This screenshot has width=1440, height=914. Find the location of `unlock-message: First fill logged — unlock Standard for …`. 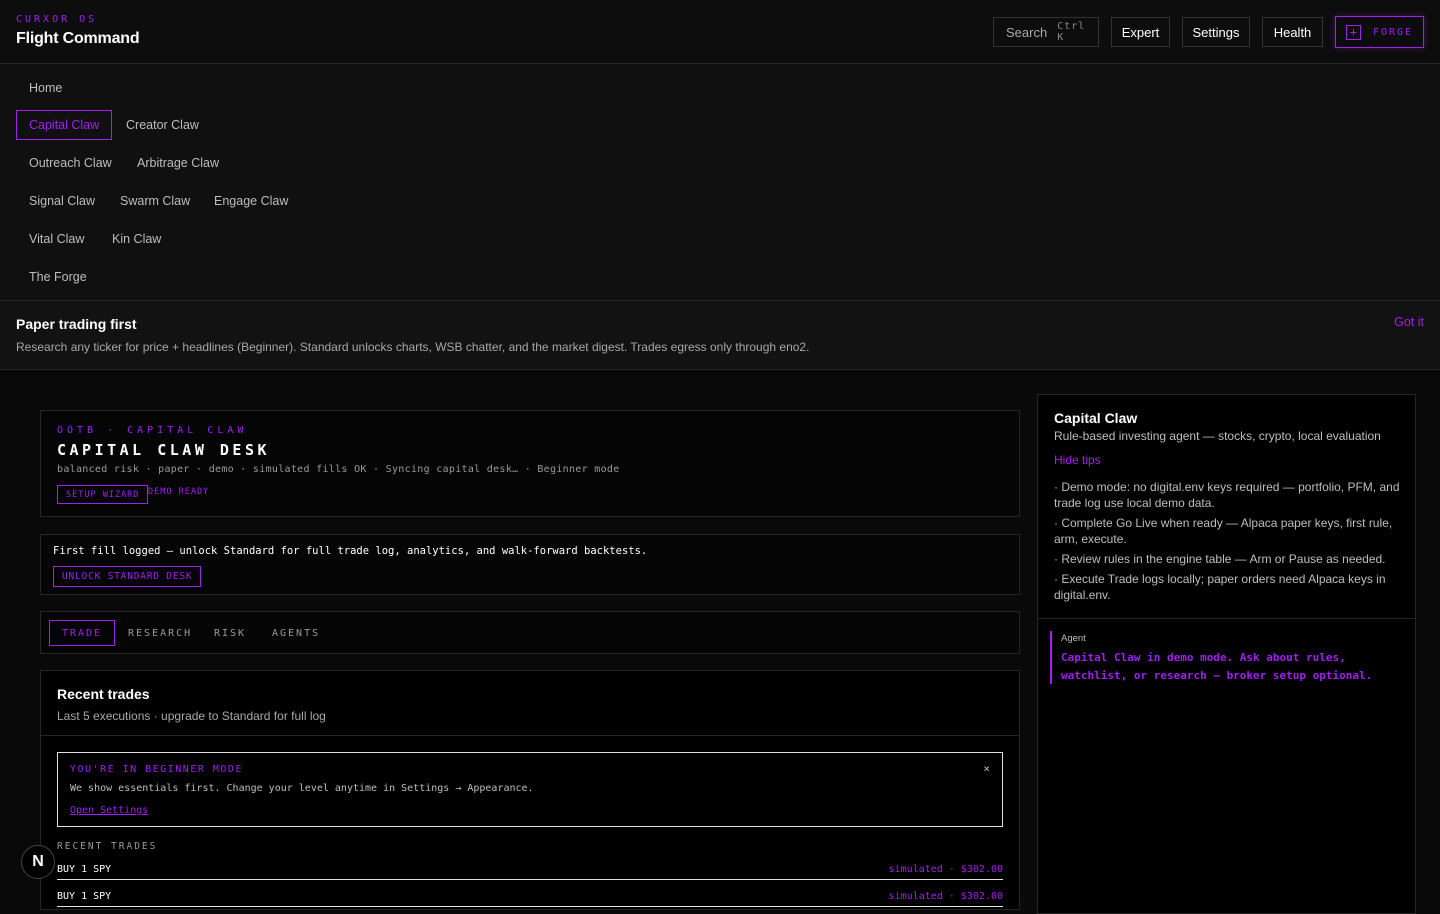

unlock-message: First fill logged — unlock Standard for … is located at coordinates (350, 551).